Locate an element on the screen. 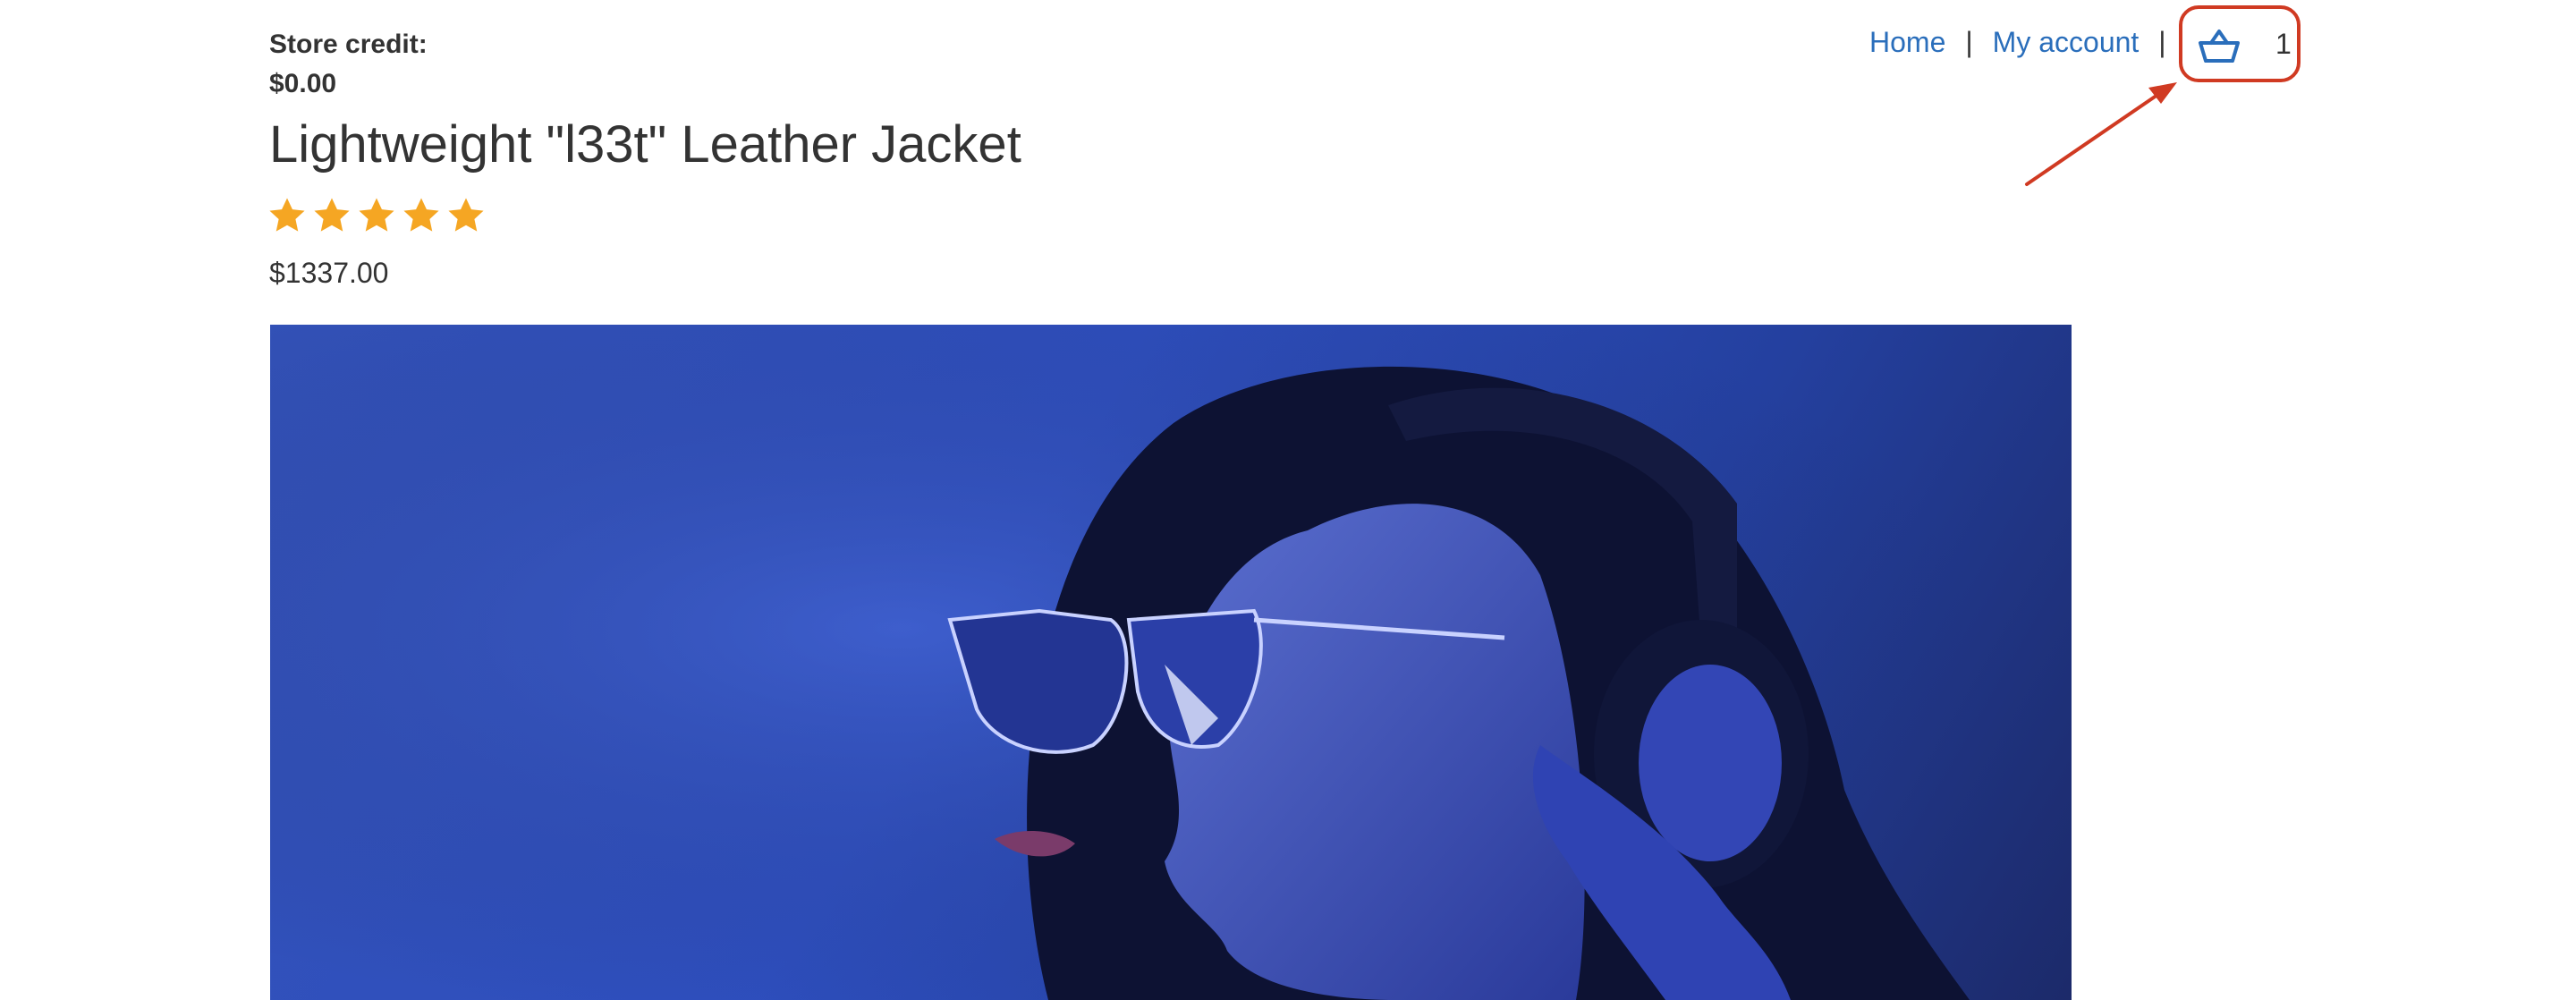 The width and height of the screenshot is (2576, 1000). star-rating is located at coordinates (377, 216).